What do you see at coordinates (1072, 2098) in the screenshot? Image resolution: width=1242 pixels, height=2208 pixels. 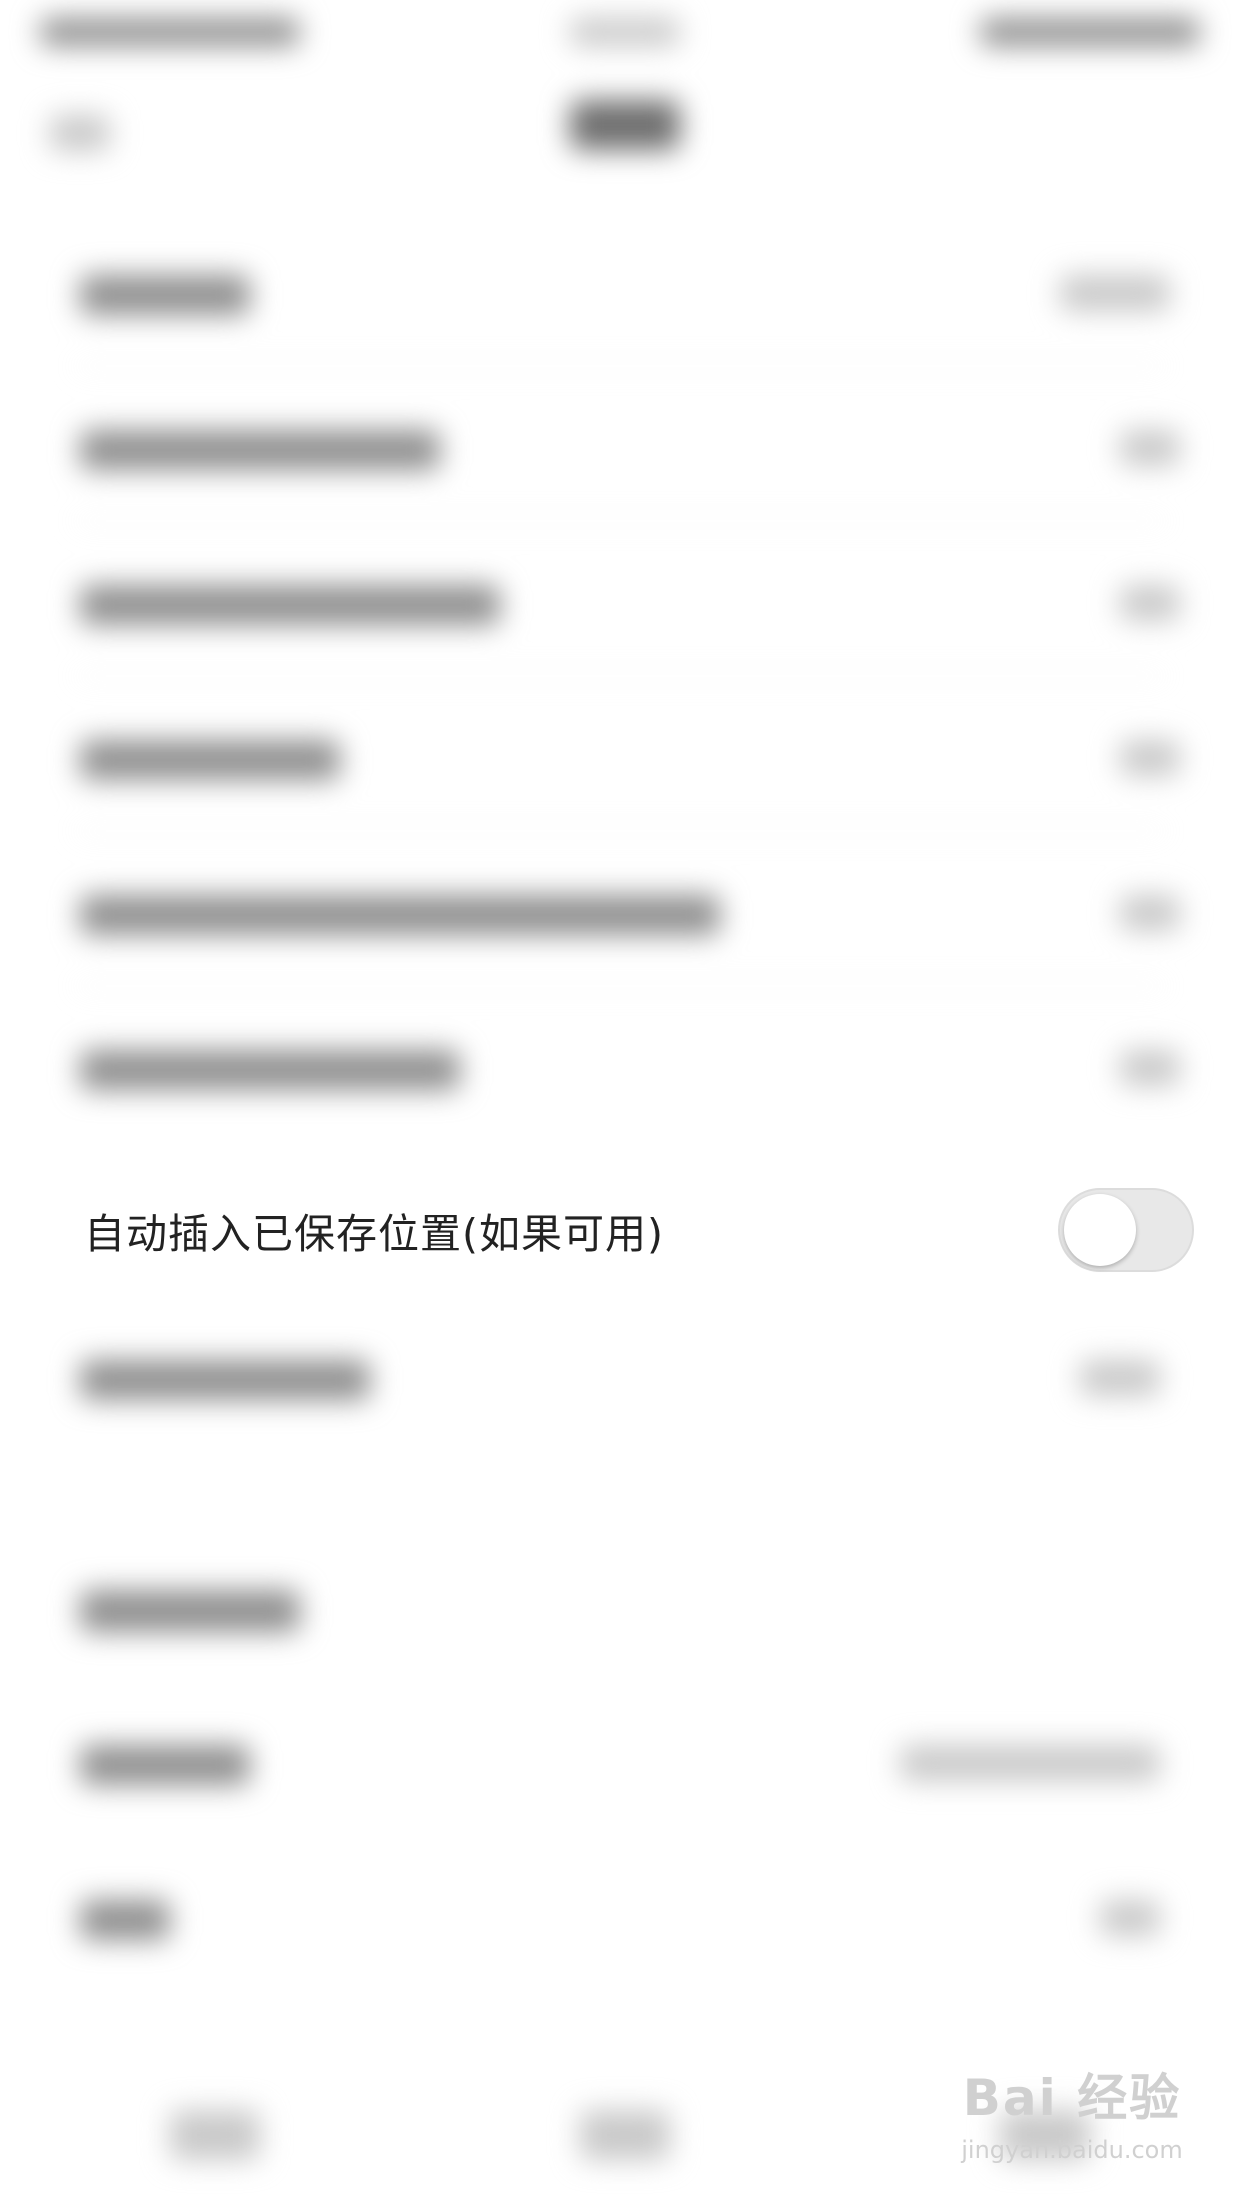 I see `watermark-logo: Bai 经验` at bounding box center [1072, 2098].